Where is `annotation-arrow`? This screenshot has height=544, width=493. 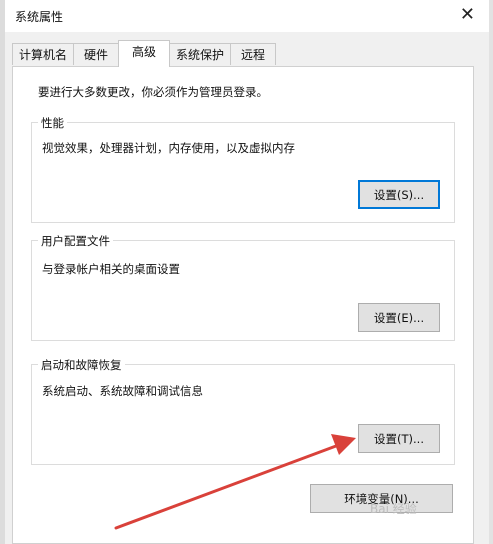
annotation-arrow is located at coordinates (235, 482).